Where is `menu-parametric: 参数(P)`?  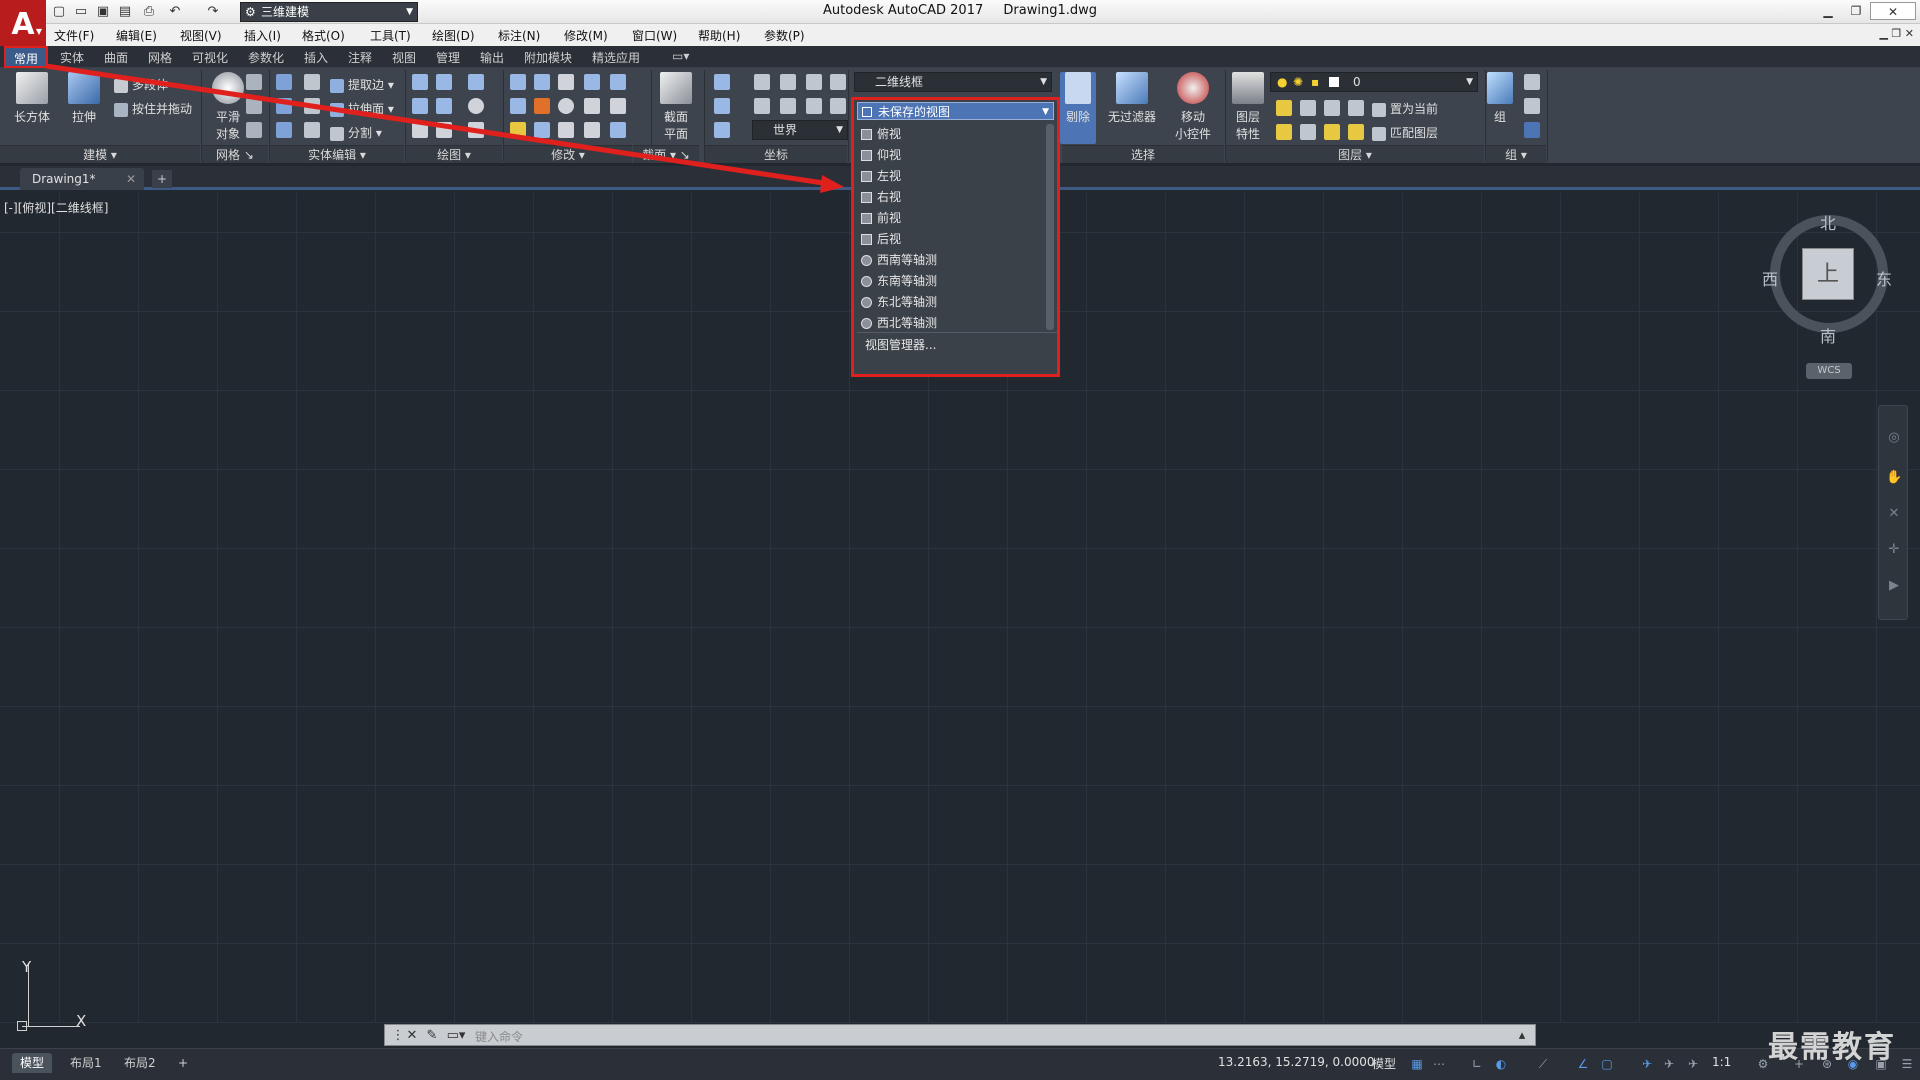
menu-parametric: 参数(P) is located at coordinates (784, 35).